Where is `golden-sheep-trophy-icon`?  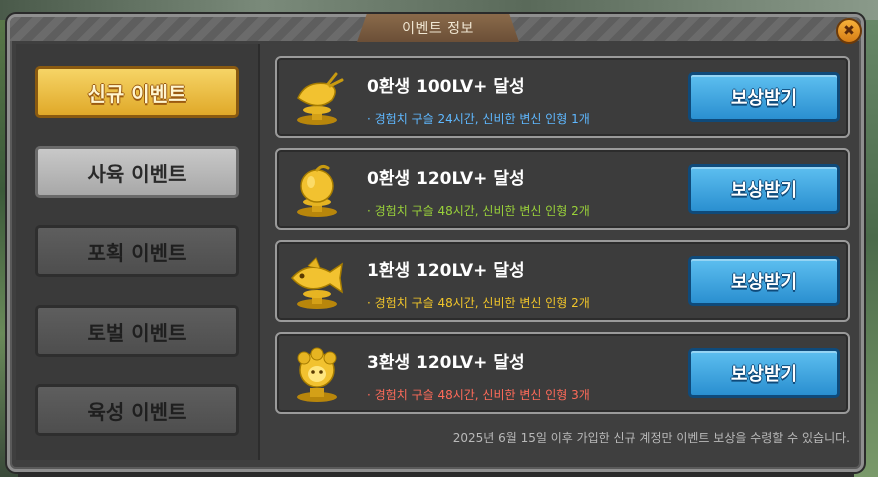
golden-sheep-trophy-icon is located at coordinates (317, 374).